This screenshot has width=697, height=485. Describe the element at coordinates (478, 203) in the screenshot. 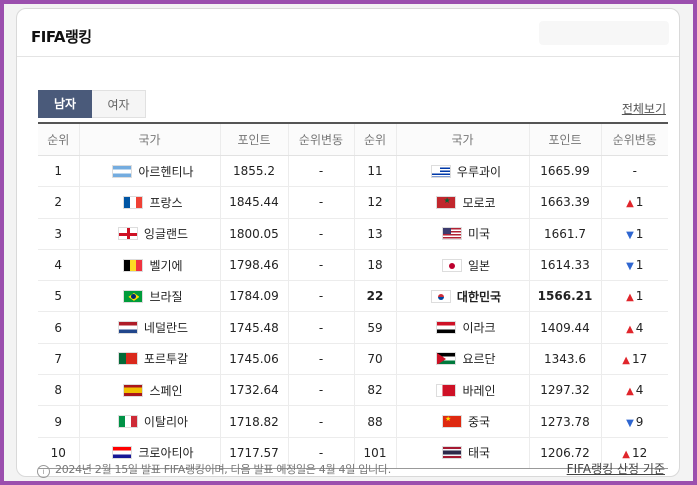

I see `country-name: 모로코` at that location.